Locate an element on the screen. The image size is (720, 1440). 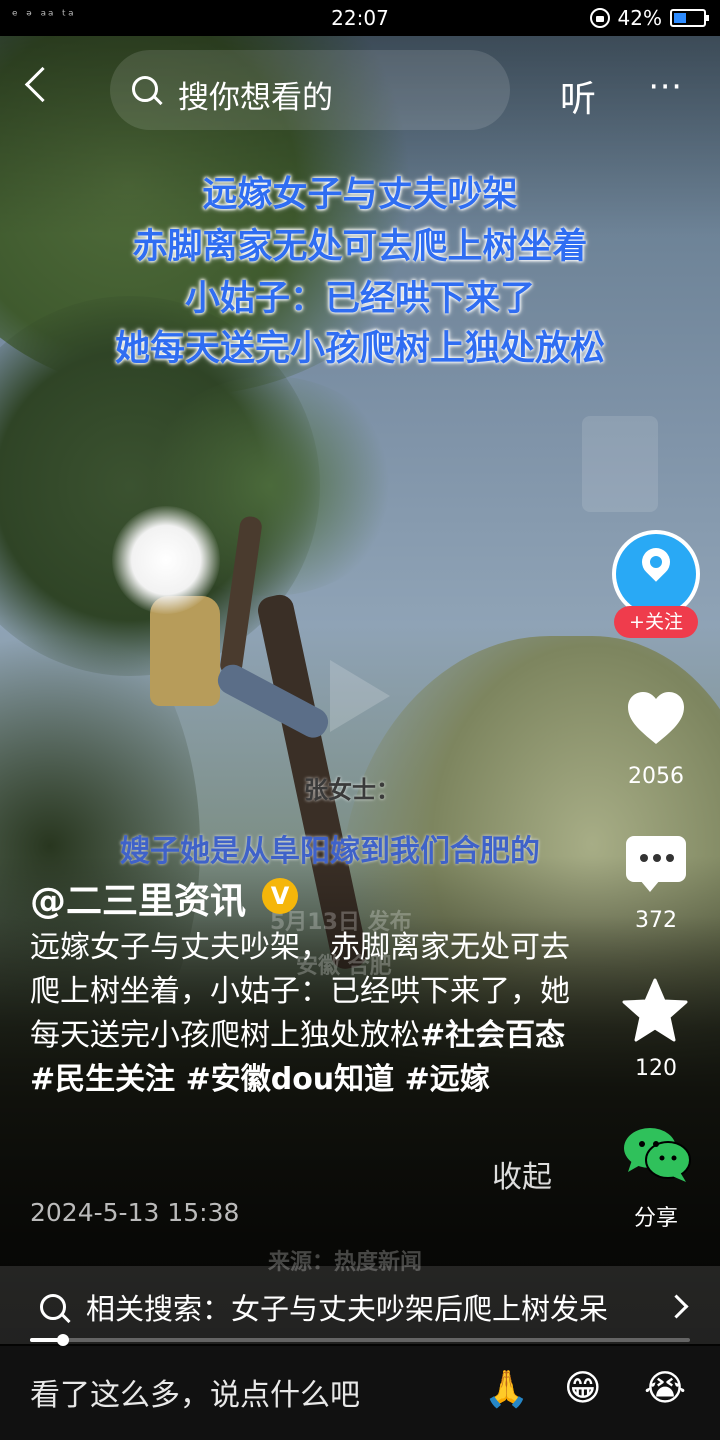
comment-bar: 看了这么多，说点什么吧 🙏 😁 😭 is located at coordinates (360, 1393).